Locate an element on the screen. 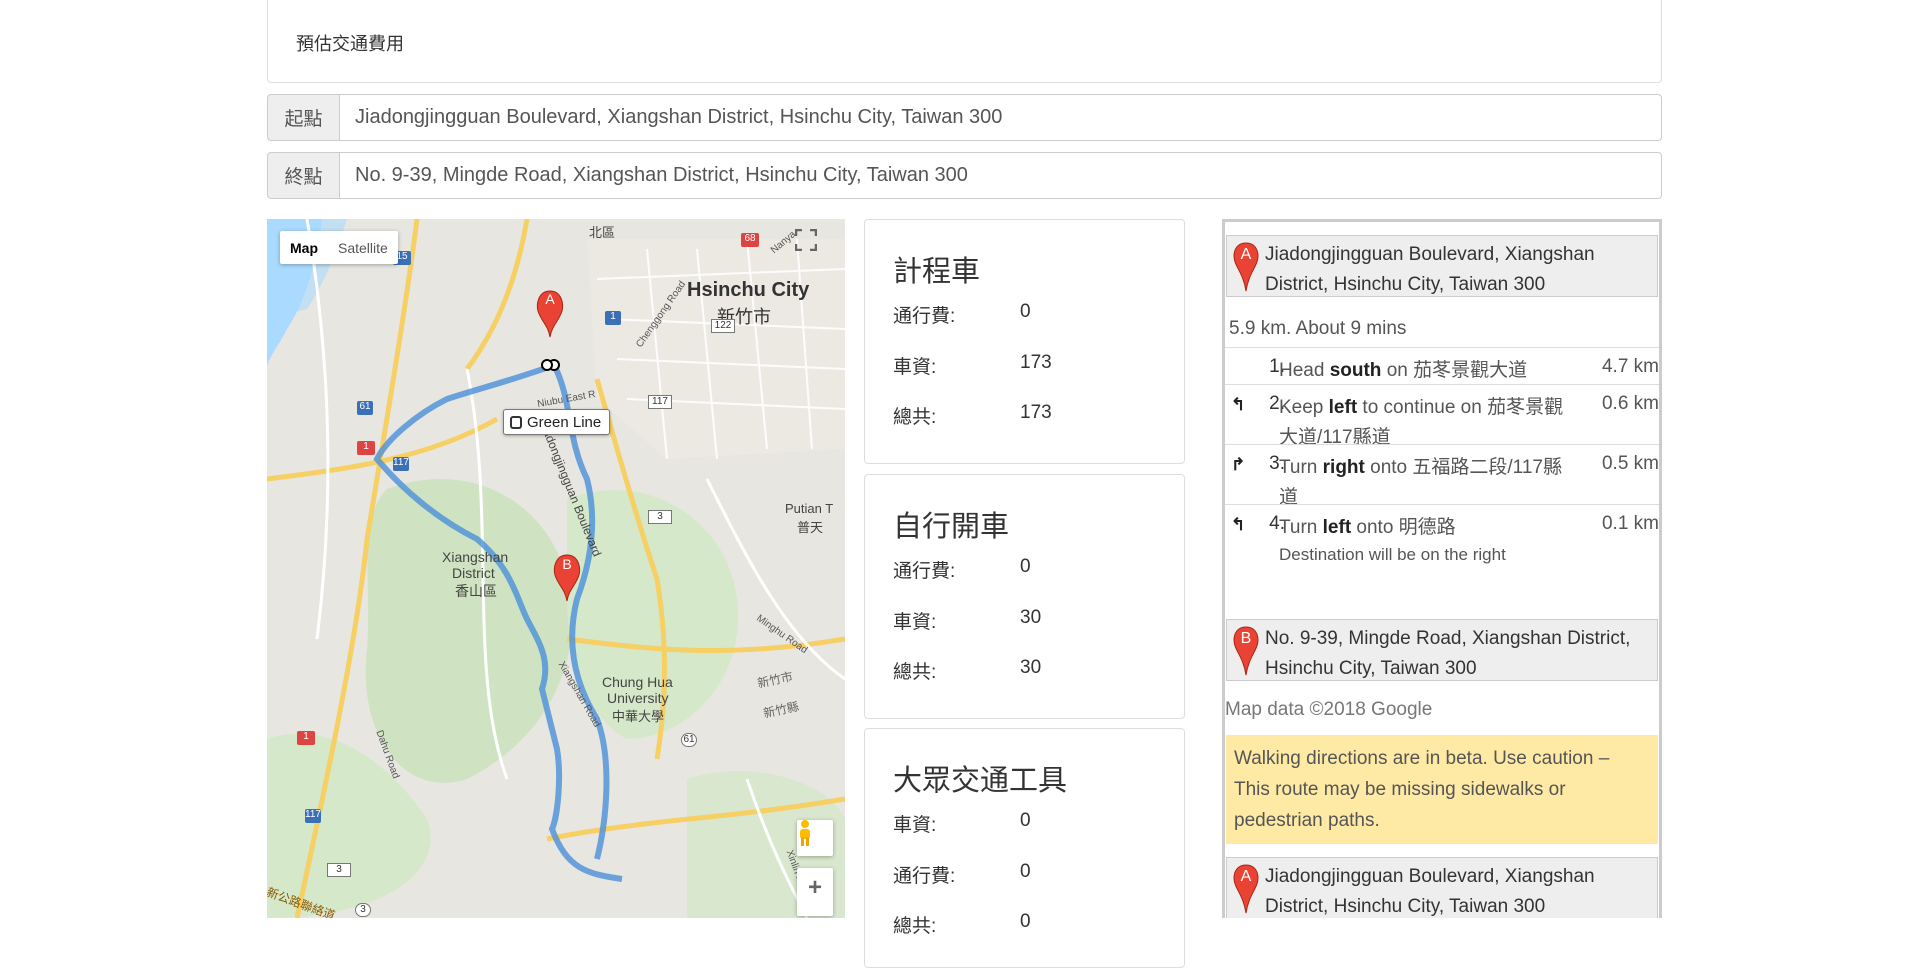  taxi-fare-value: 173 is located at coordinates (1036, 362).